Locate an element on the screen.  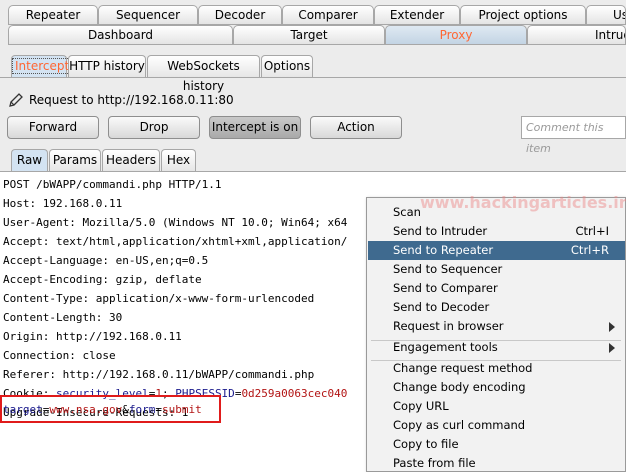
menu-item-label: Send to Intruder is located at coordinates (440, 231).